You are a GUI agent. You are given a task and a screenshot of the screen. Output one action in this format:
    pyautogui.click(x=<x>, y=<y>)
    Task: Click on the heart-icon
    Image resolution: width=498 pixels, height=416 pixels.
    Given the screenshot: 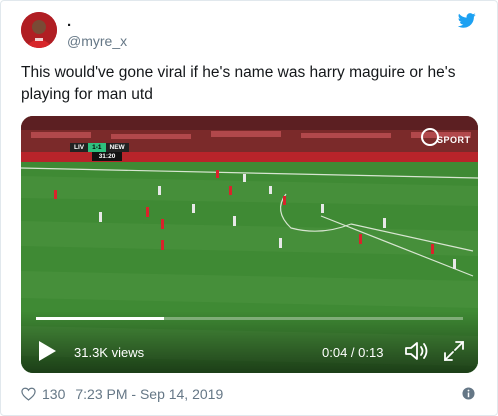 What is the action you would take?
    pyautogui.click(x=28, y=394)
    